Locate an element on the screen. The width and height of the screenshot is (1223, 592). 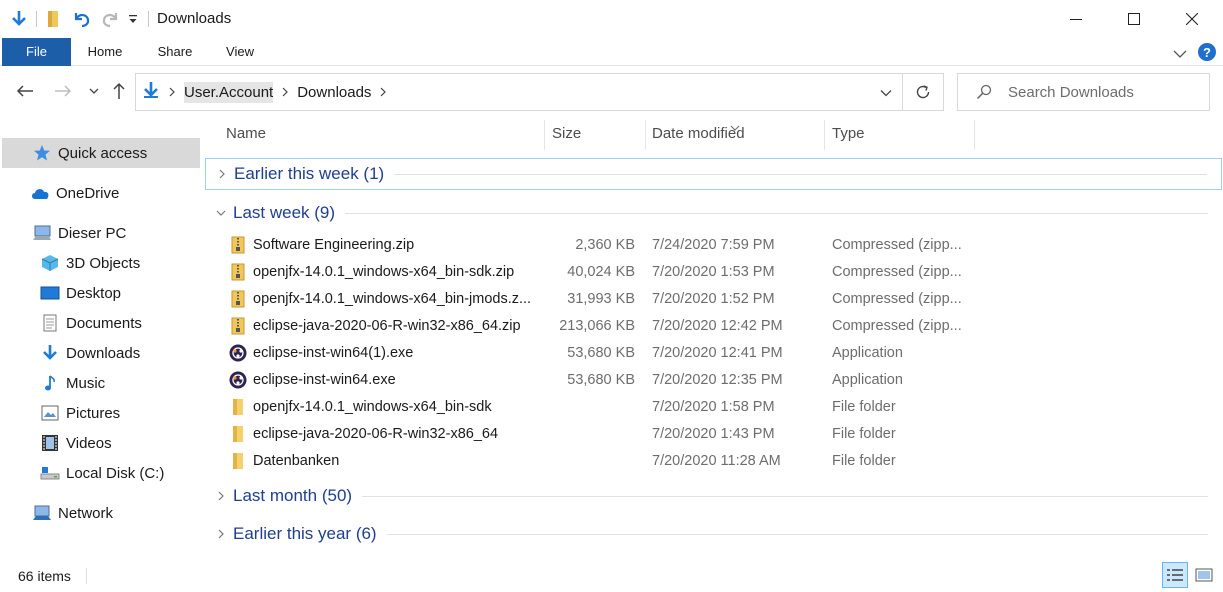
sidebar-item-label: Desktop is located at coordinates (94, 293).